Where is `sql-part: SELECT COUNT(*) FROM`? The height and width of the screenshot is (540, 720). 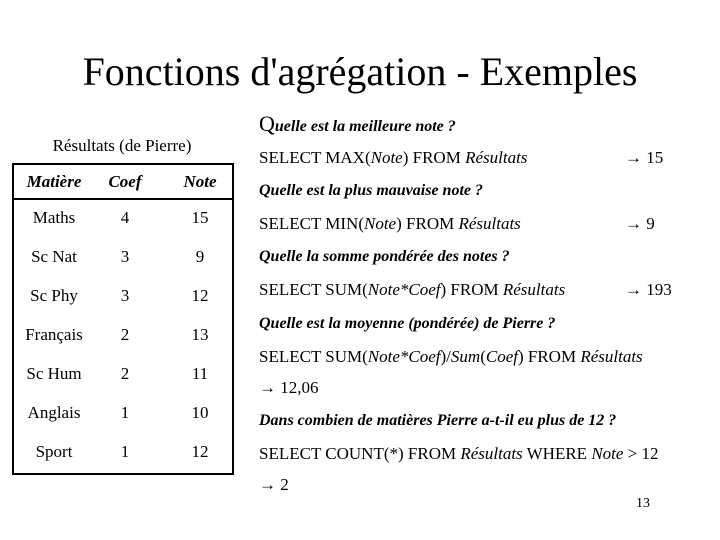 sql-part: SELECT COUNT(*) FROM is located at coordinates (360, 453).